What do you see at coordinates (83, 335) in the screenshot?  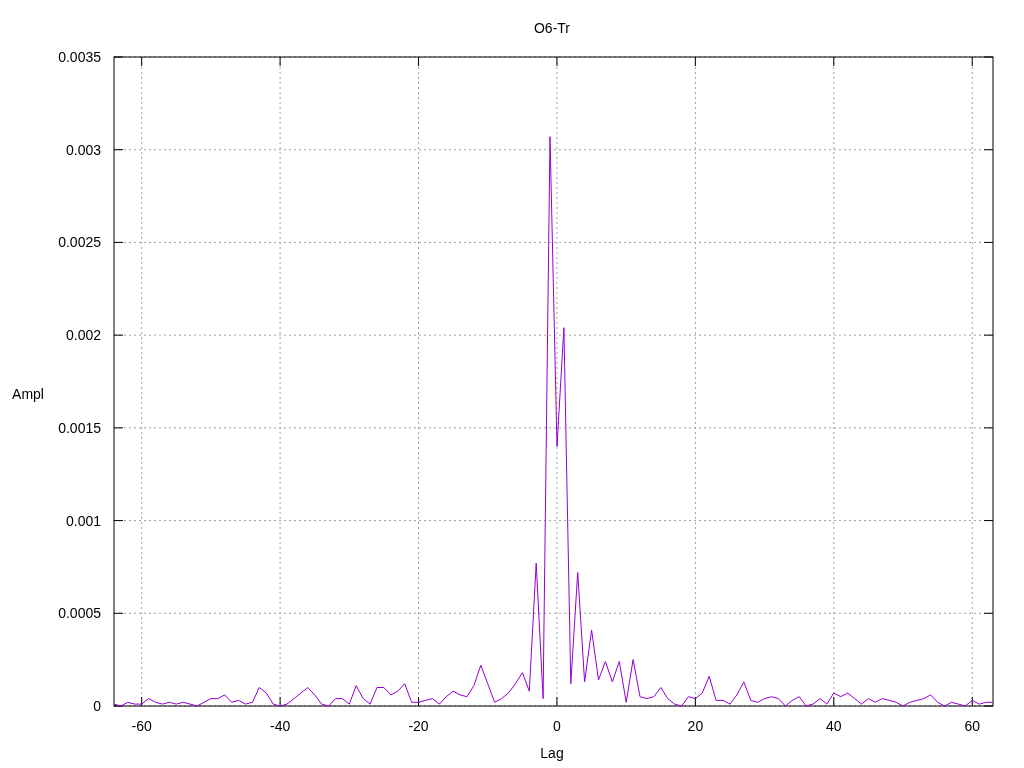 I see `tick-label: 0.002` at bounding box center [83, 335].